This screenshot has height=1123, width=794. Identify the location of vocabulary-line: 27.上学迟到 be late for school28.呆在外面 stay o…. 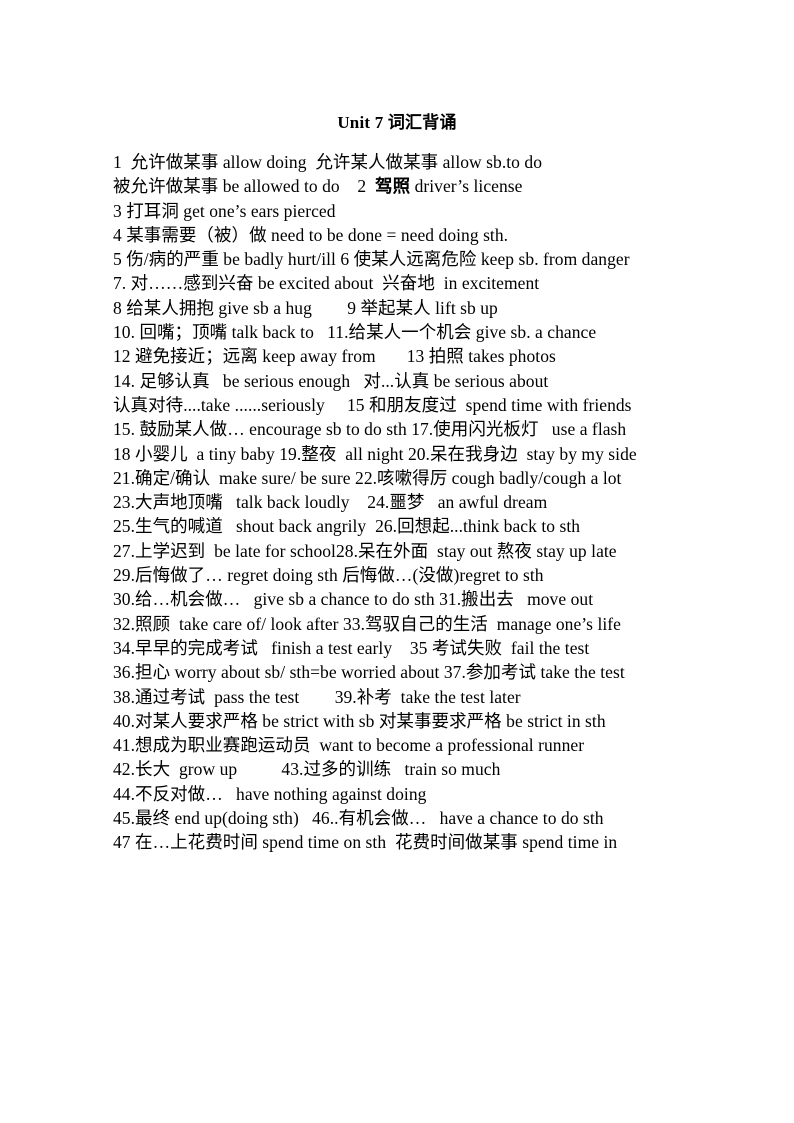
(365, 550).